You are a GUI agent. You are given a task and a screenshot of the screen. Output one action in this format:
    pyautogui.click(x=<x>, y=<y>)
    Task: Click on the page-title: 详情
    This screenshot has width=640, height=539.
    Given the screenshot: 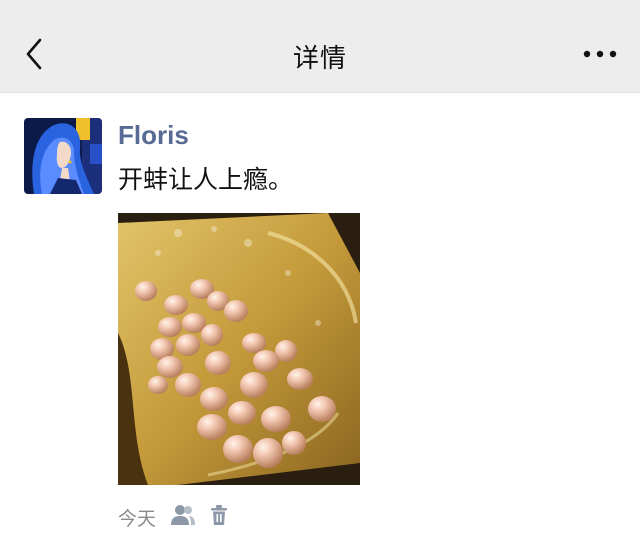 What is the action you would take?
    pyautogui.click(x=319, y=59)
    